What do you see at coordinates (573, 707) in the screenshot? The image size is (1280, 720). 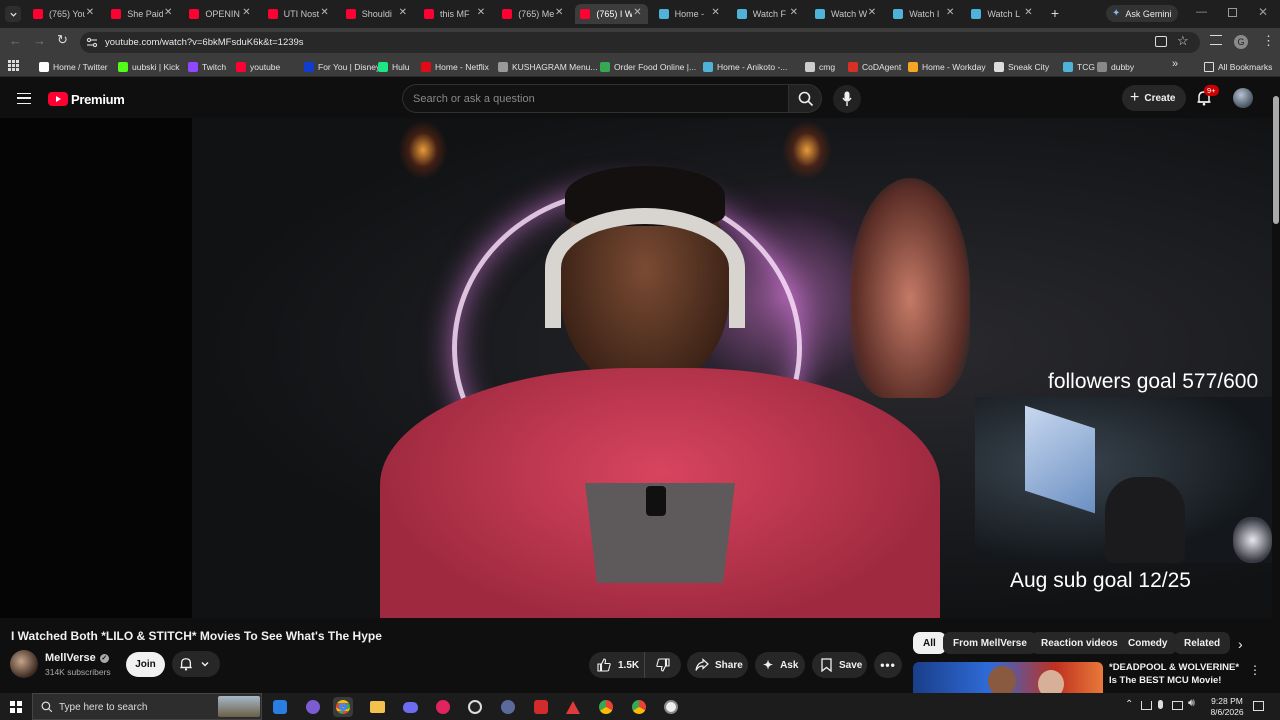 I see `taskbar-app-triangle` at bounding box center [573, 707].